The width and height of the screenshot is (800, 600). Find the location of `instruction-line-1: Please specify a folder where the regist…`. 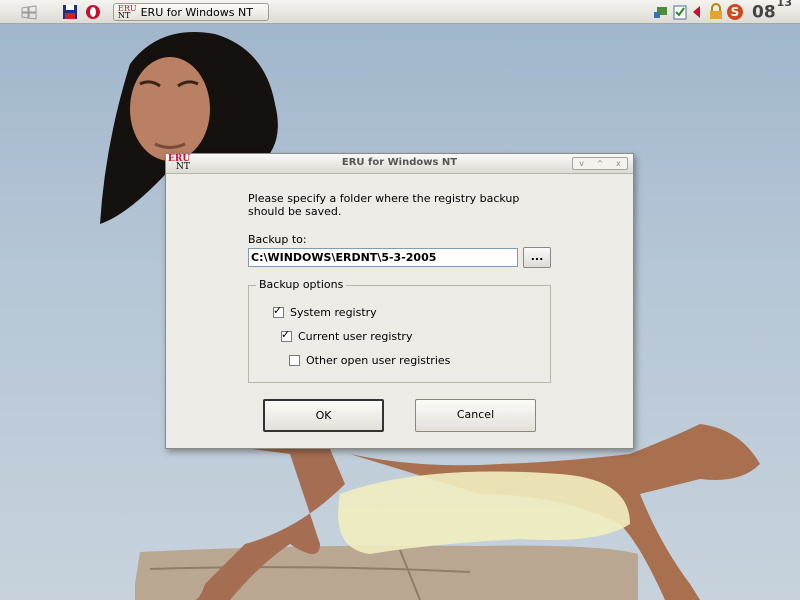

instruction-line-1: Please specify a folder where the regist… is located at coordinates (384, 198).